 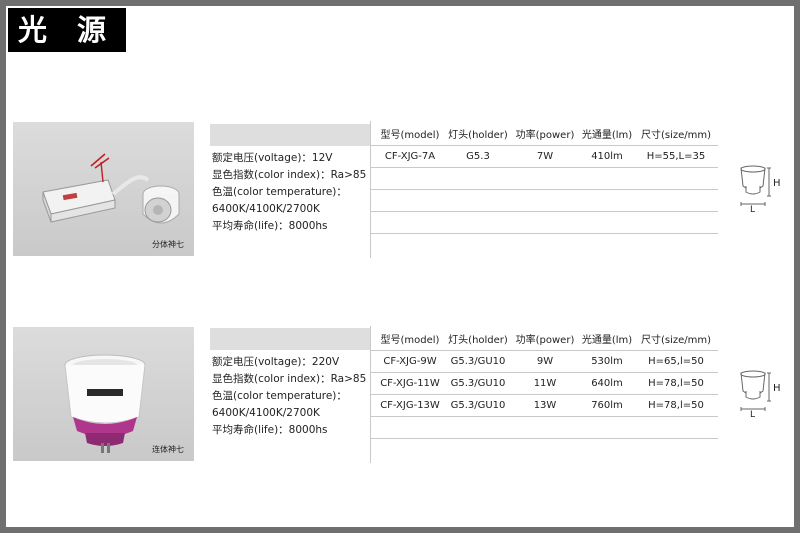 What do you see at coordinates (410, 383) in the screenshot?
I see `cell-model: CF-XJG-11W` at bounding box center [410, 383].